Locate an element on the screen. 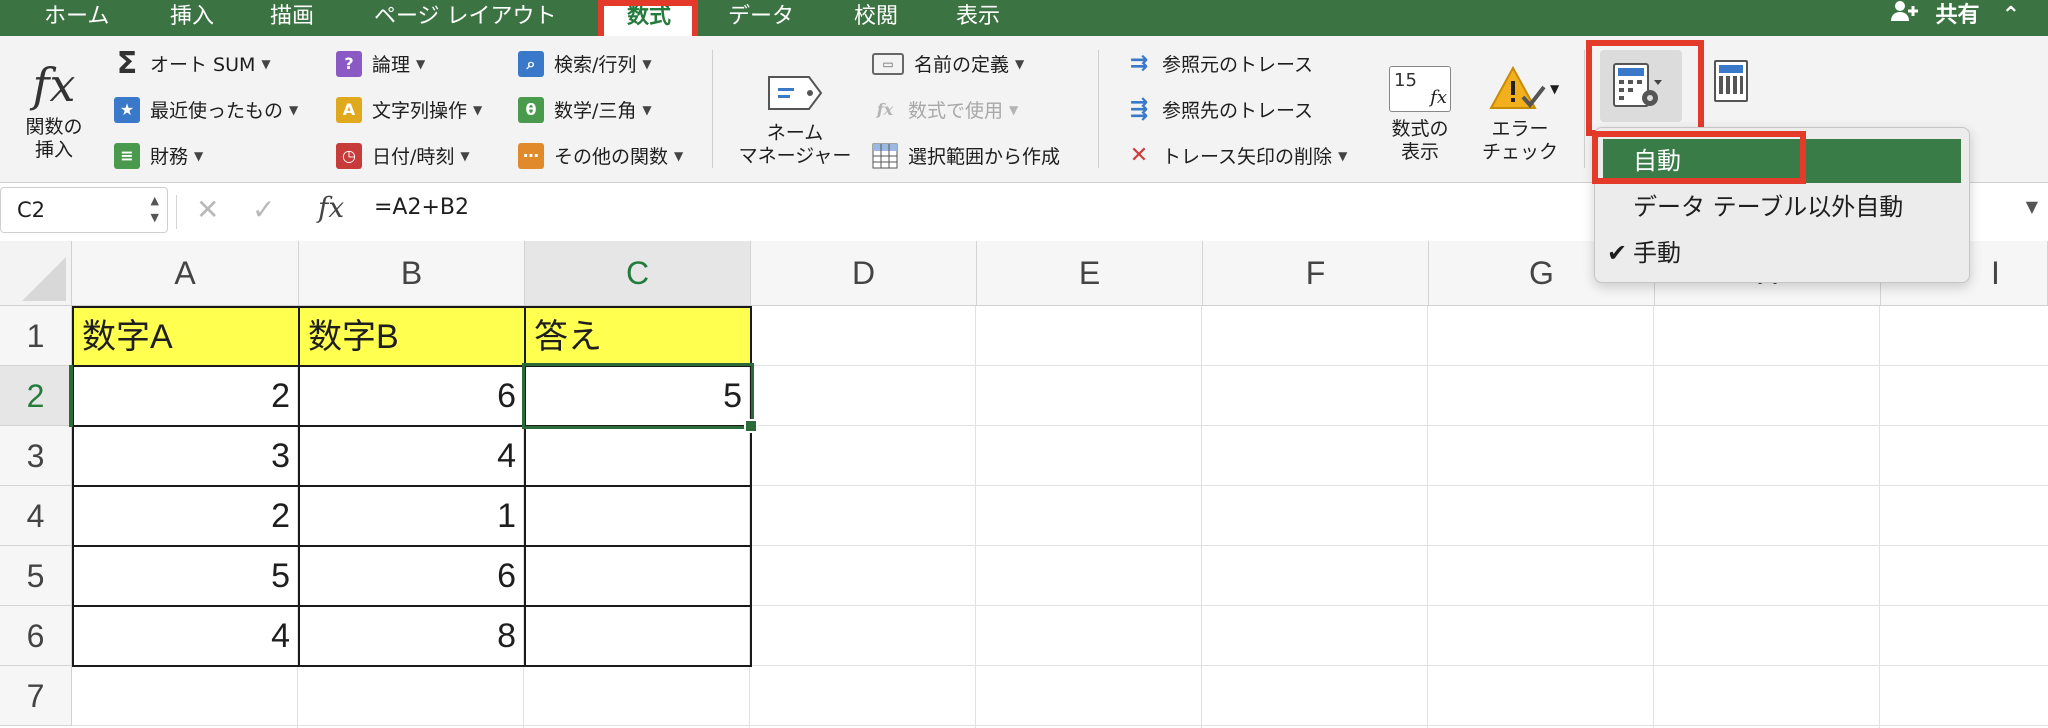  text-functions-button: A 文字列操作 ▼ is located at coordinates (409, 109).